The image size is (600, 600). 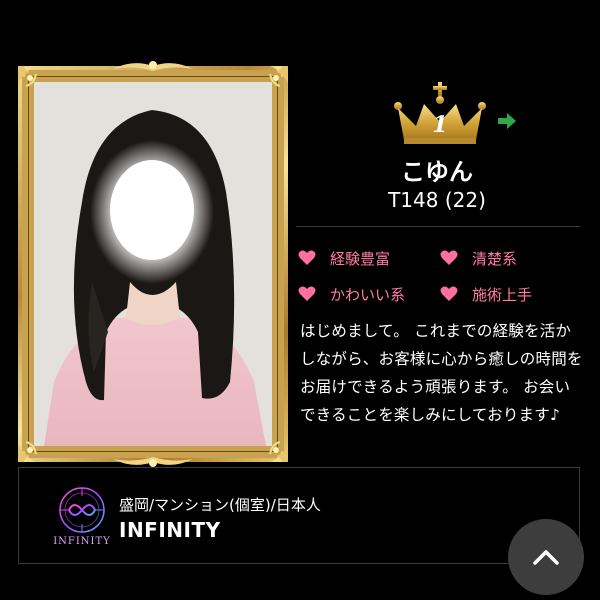 What do you see at coordinates (437, 172) in the screenshot?
I see `cast-name: こゆん` at bounding box center [437, 172].